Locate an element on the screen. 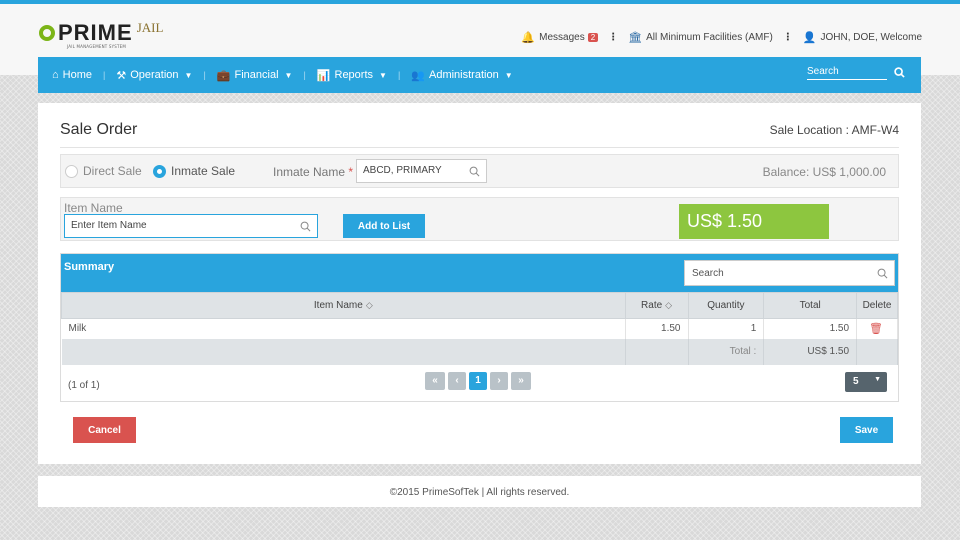 The image size is (960, 540). nav-home-label: Home is located at coordinates (77, 75).